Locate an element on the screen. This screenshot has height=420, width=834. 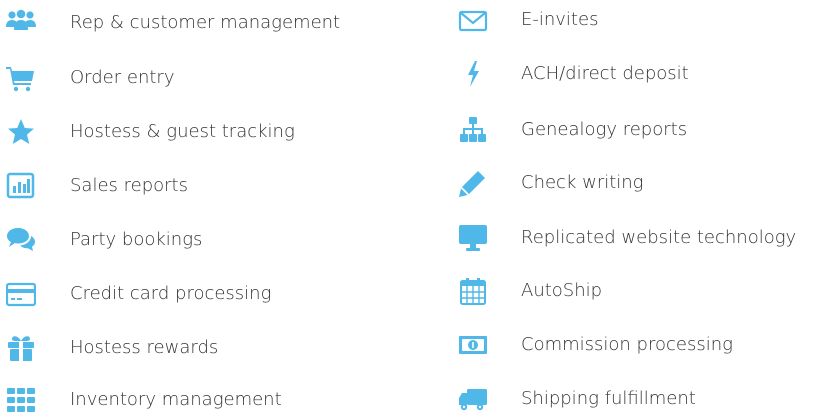
shopping-cart-icon is located at coordinates (21, 78).